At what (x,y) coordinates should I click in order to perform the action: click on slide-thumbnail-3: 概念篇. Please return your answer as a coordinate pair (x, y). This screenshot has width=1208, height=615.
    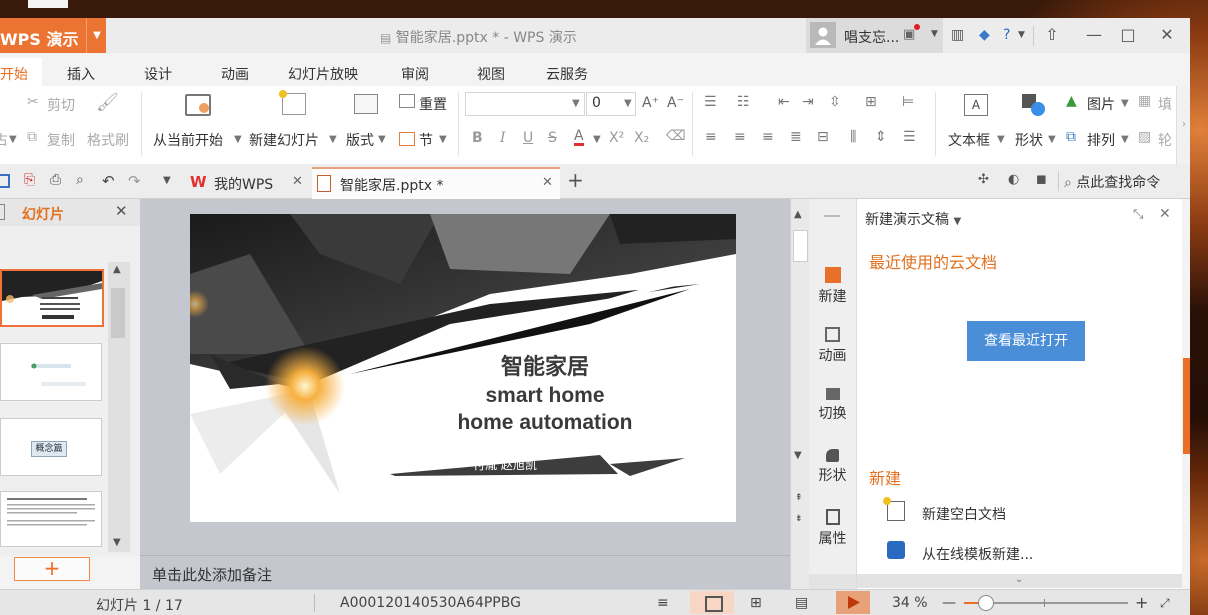
    Looking at the image, I should click on (51, 447).